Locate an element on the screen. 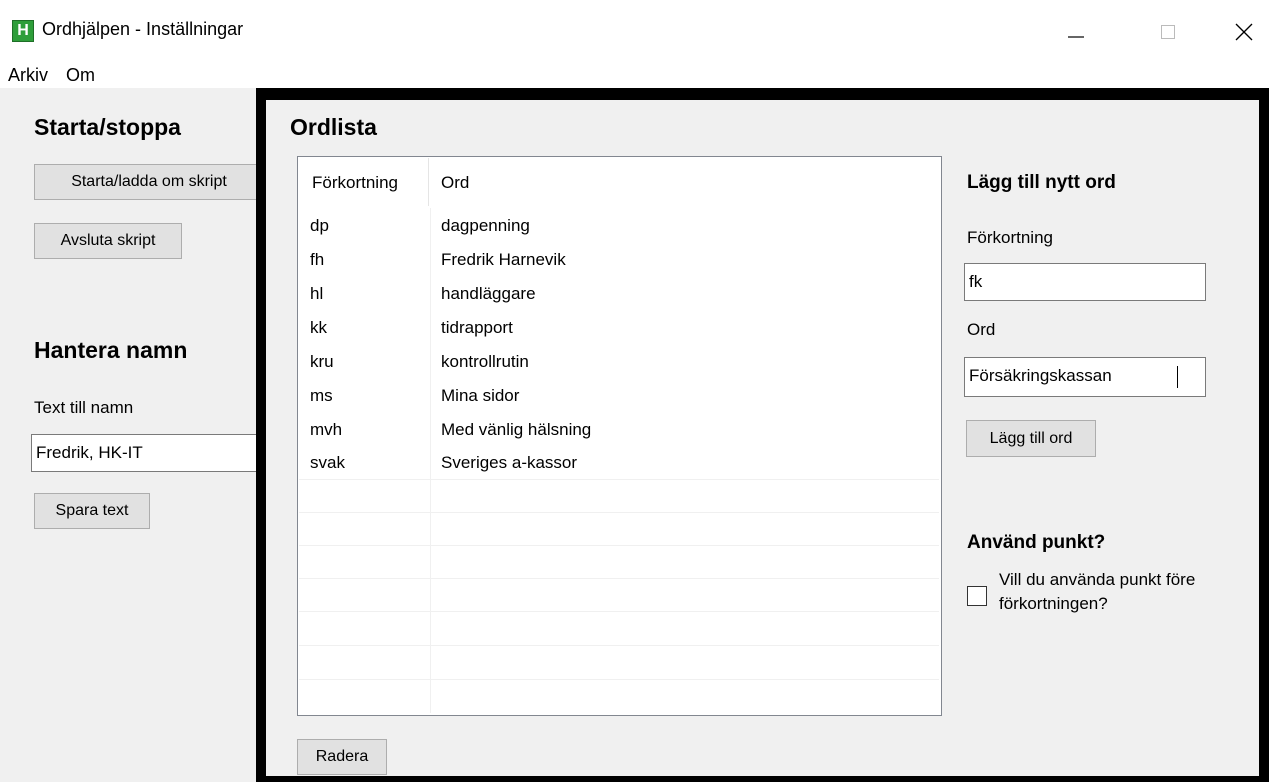 The image size is (1269, 782). add-word-button: Lägg till ord is located at coordinates (1031, 438).